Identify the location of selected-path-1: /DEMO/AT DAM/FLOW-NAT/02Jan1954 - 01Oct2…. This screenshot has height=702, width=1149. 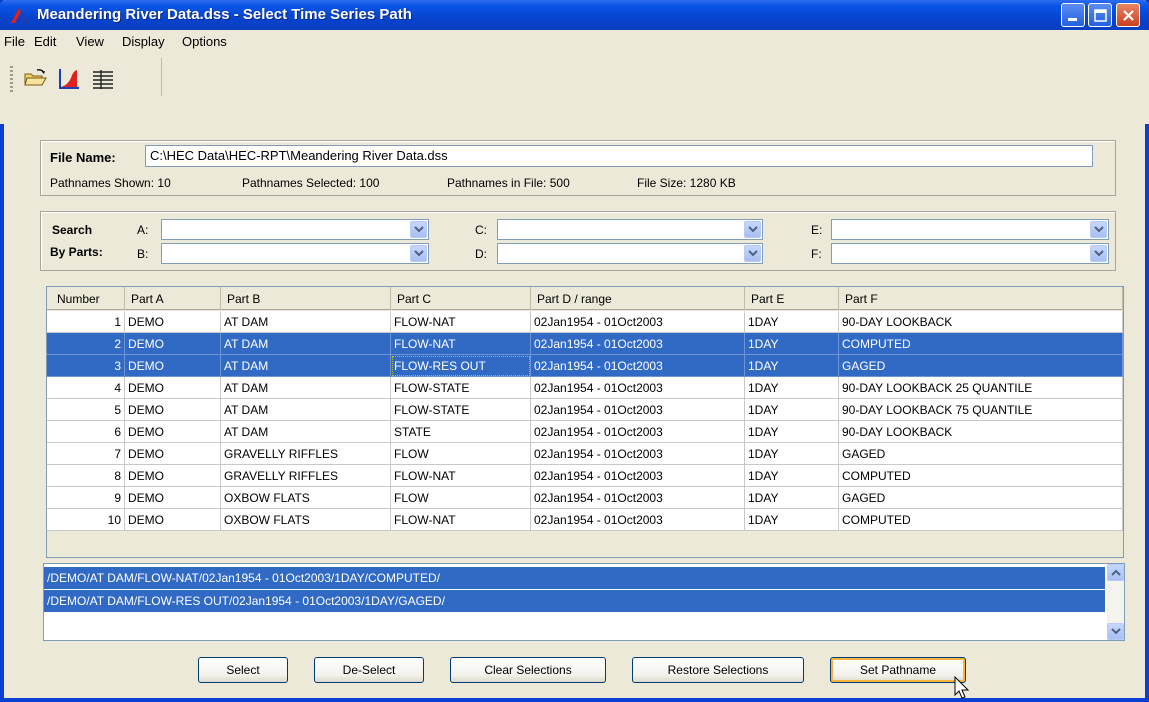
(574, 578).